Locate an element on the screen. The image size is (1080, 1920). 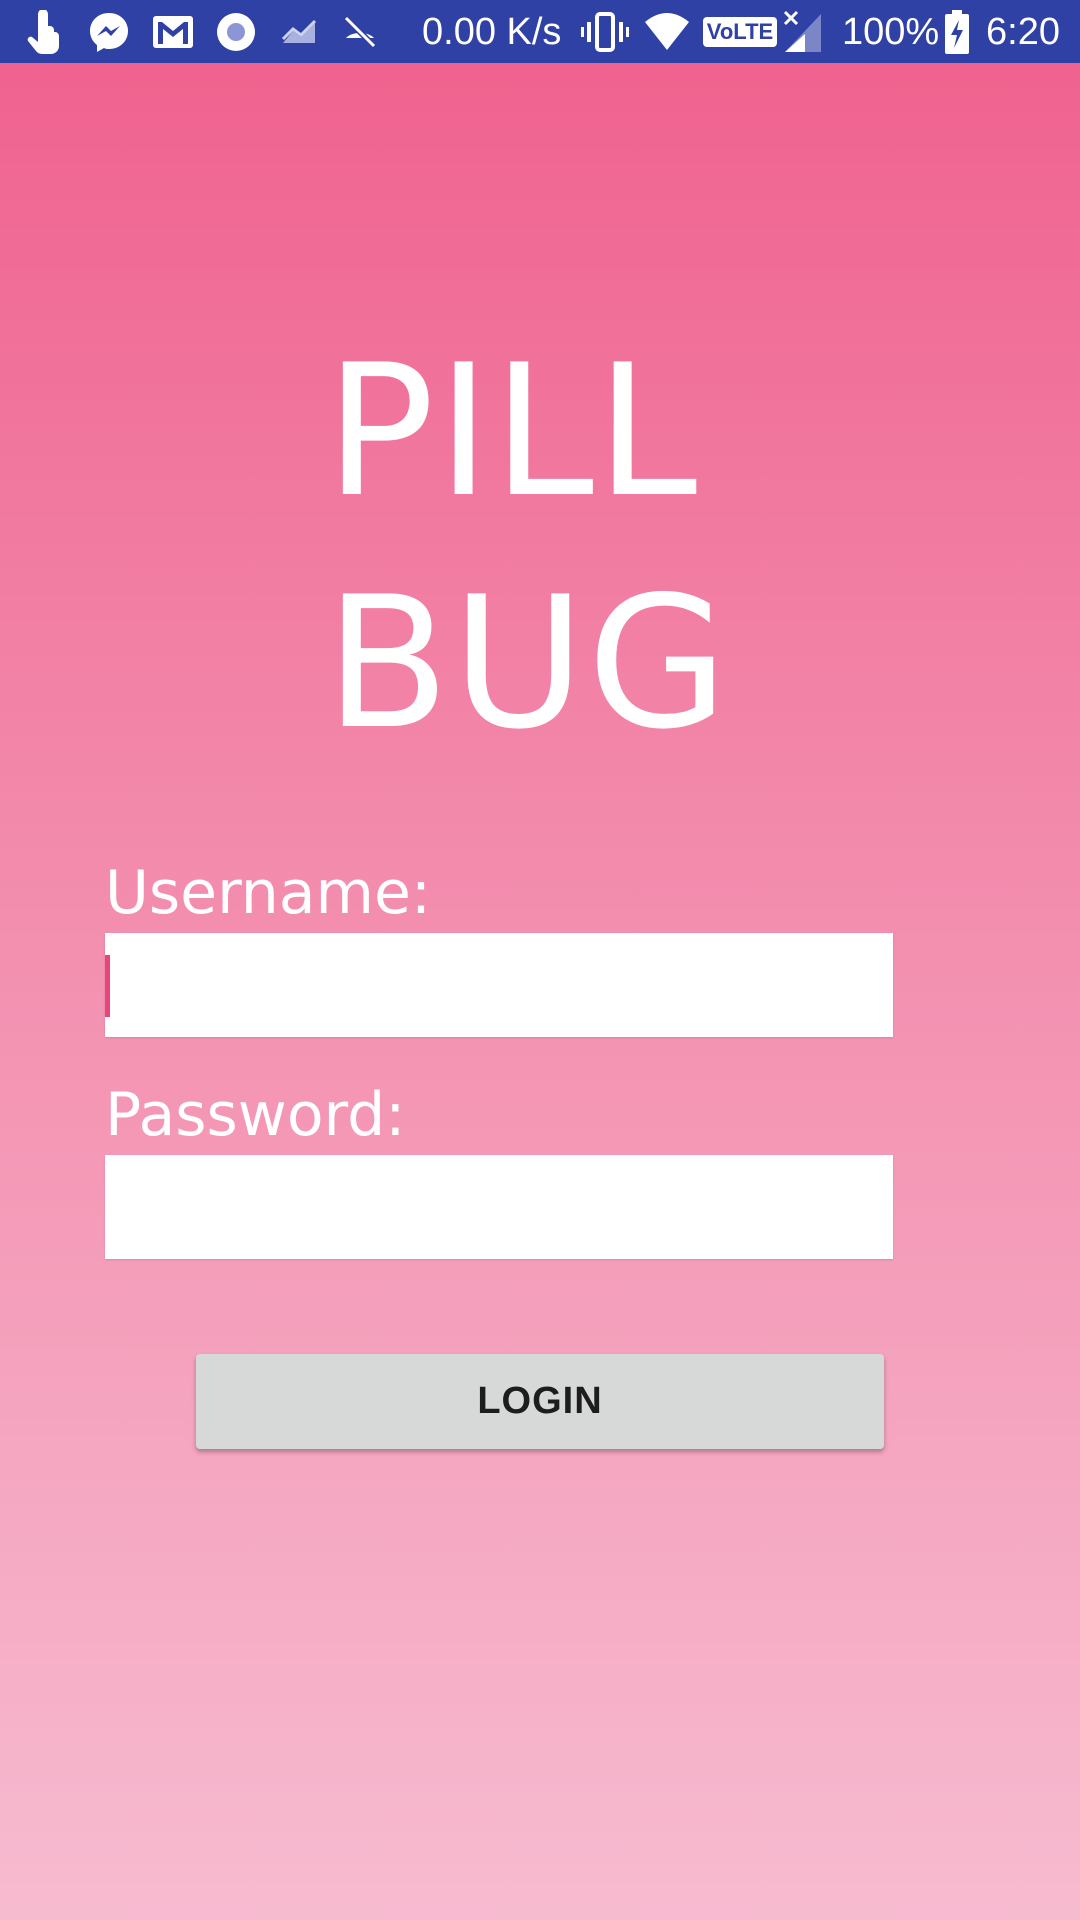
volte-icon: VoLTE is located at coordinates (740, 32).